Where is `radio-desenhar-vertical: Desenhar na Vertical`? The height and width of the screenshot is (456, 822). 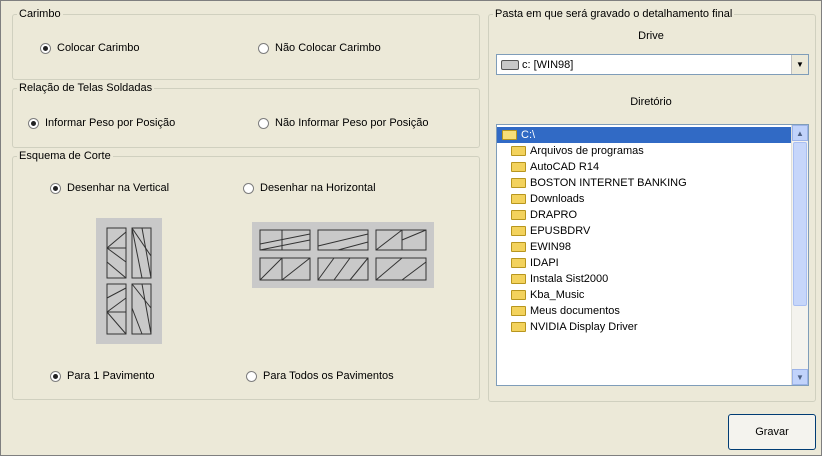
radio-desenhar-vertical: Desenhar na Vertical is located at coordinates (109, 188).